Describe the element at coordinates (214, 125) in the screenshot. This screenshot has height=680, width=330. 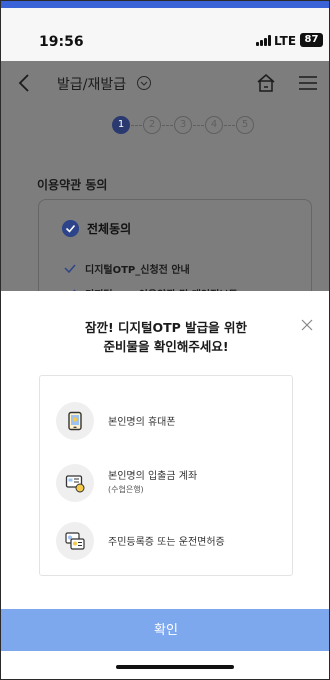
I see `step-4: 4` at that location.